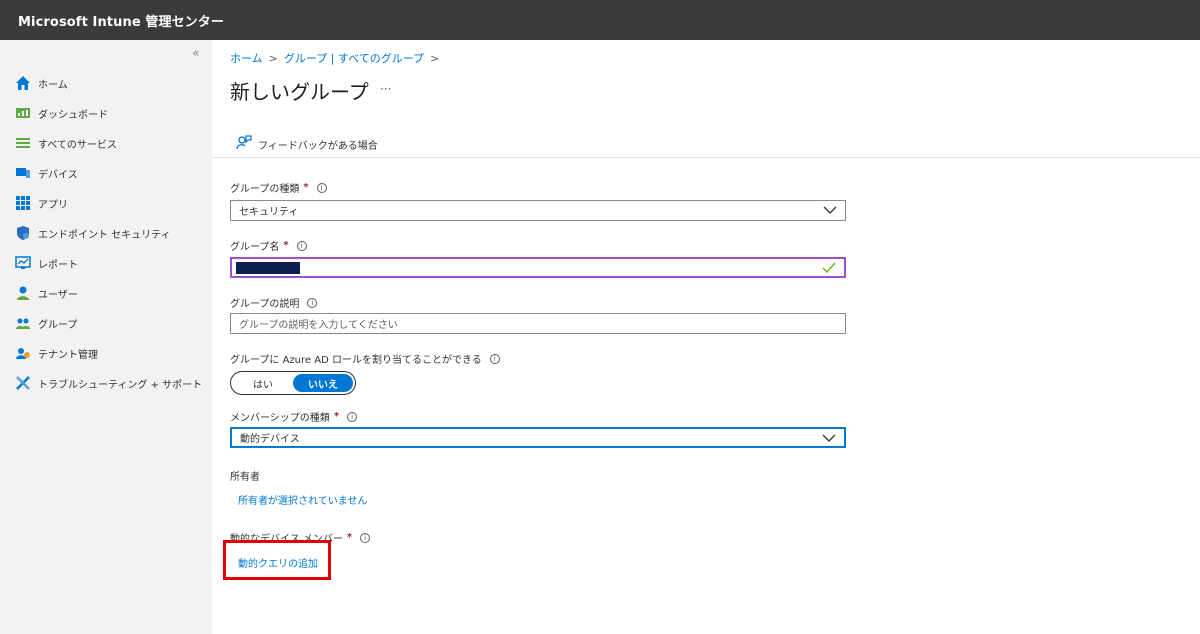 The height and width of the screenshot is (634, 1200). What do you see at coordinates (538, 323) in the screenshot?
I see `group-description-input: グループの説明を入力してください` at bounding box center [538, 323].